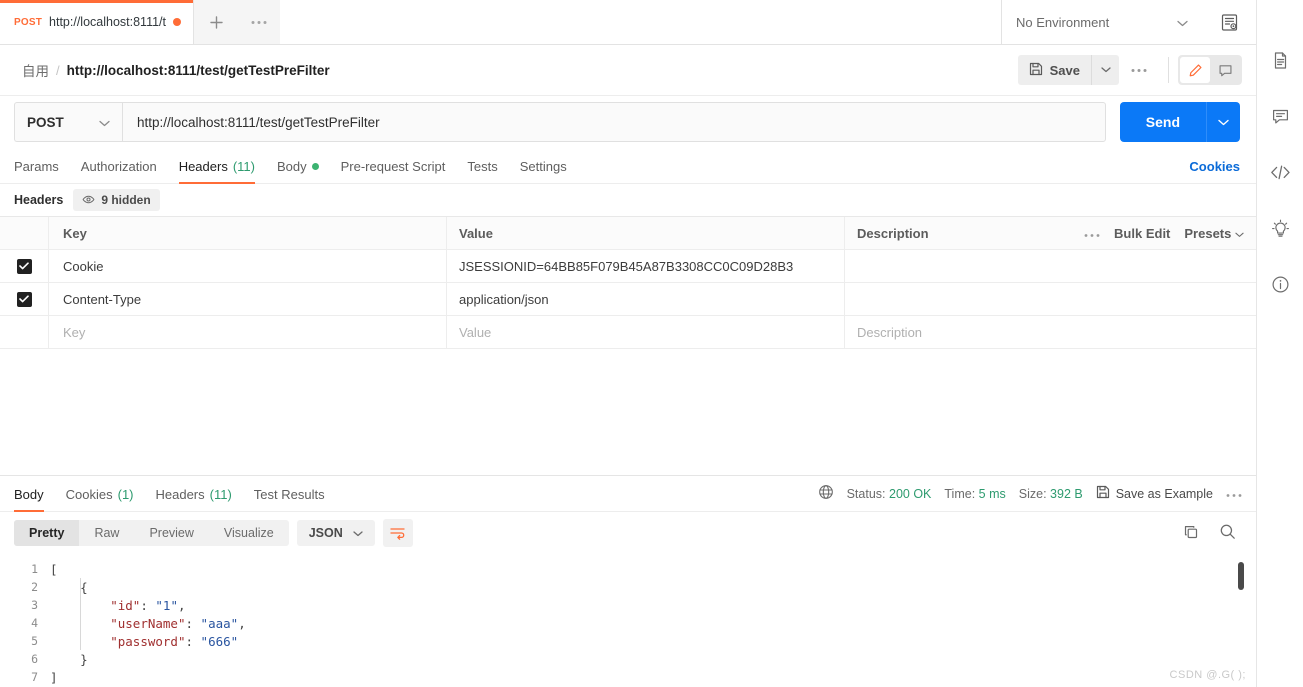  What do you see at coordinates (335, 533) in the screenshot?
I see `response-format-selector: JSON` at bounding box center [335, 533].